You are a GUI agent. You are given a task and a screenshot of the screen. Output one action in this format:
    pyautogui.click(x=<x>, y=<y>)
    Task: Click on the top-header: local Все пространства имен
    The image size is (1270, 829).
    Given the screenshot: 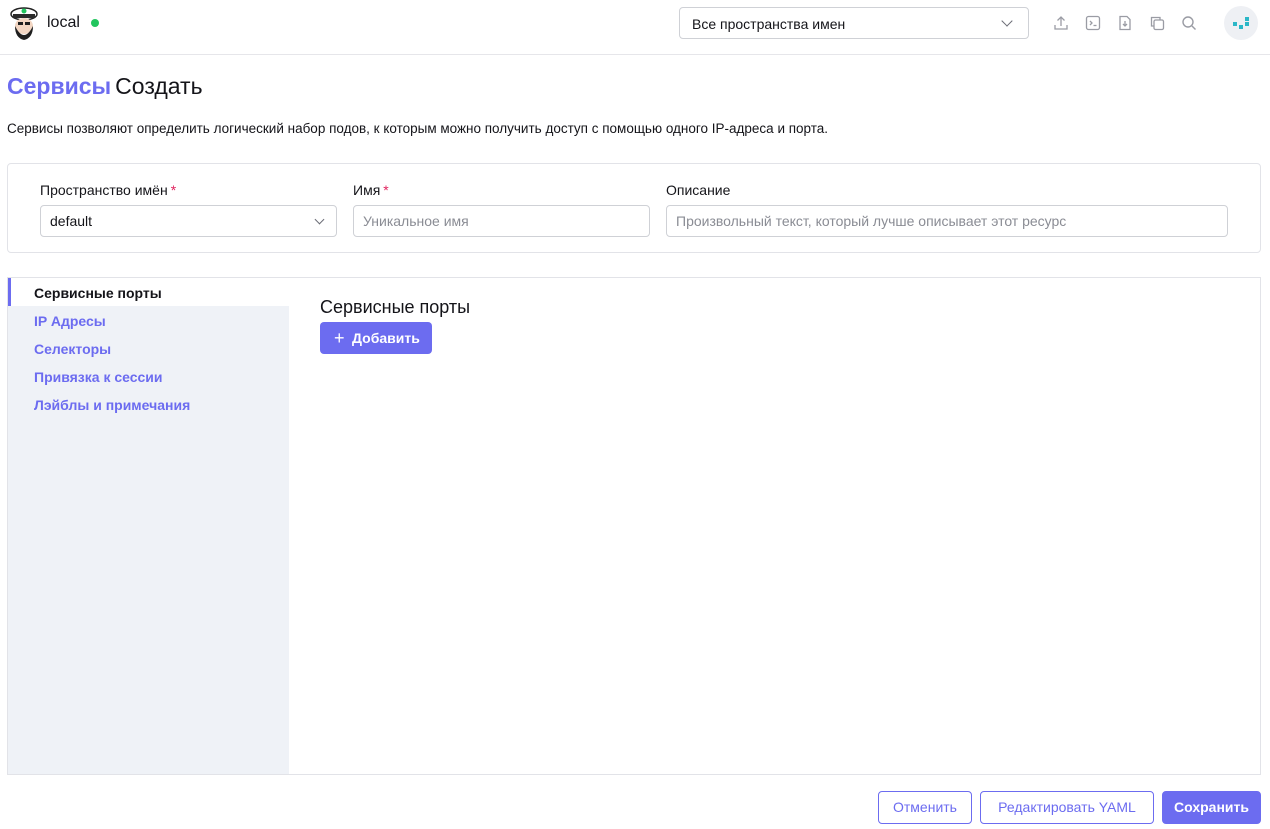 What is the action you would take?
    pyautogui.click(x=635, y=27)
    